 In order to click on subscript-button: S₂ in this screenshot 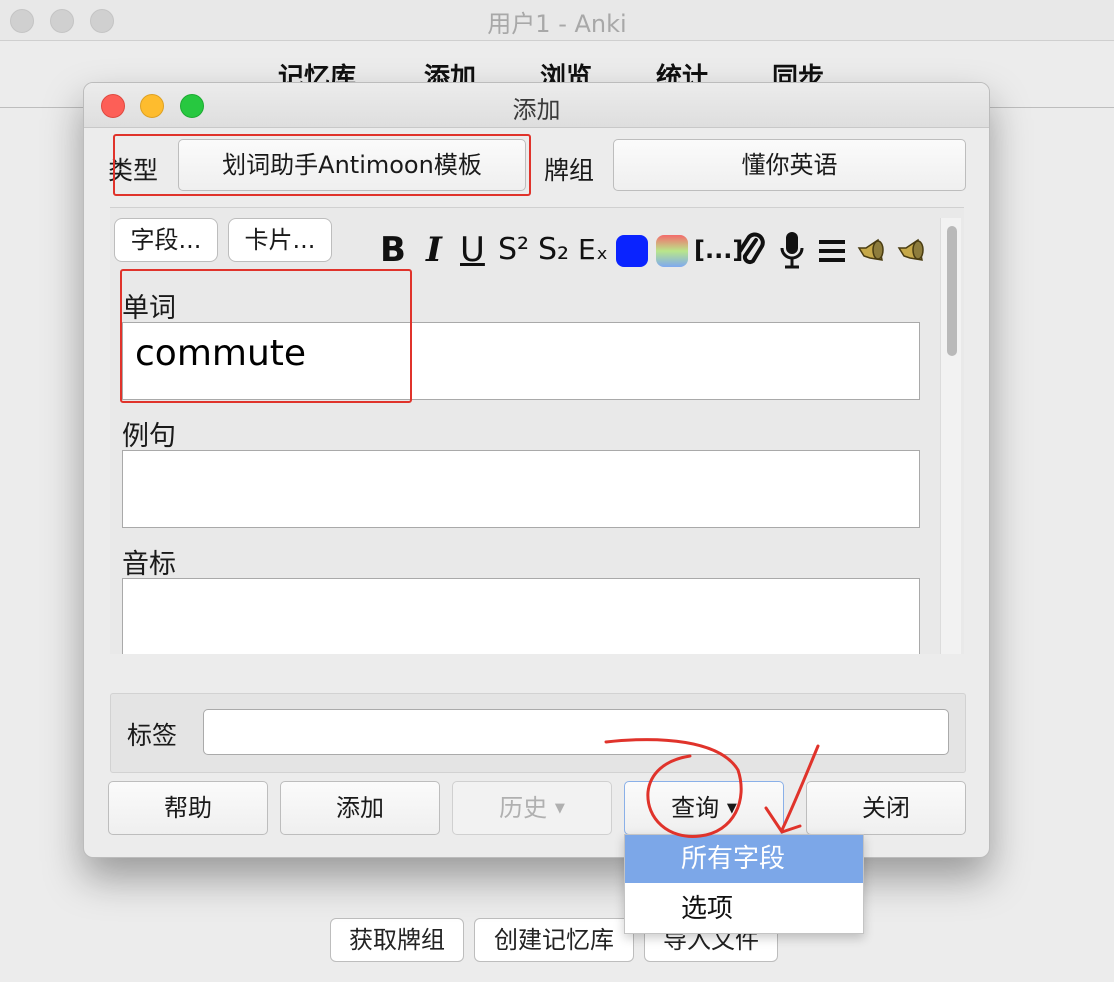, I will do `click(553, 250)`.